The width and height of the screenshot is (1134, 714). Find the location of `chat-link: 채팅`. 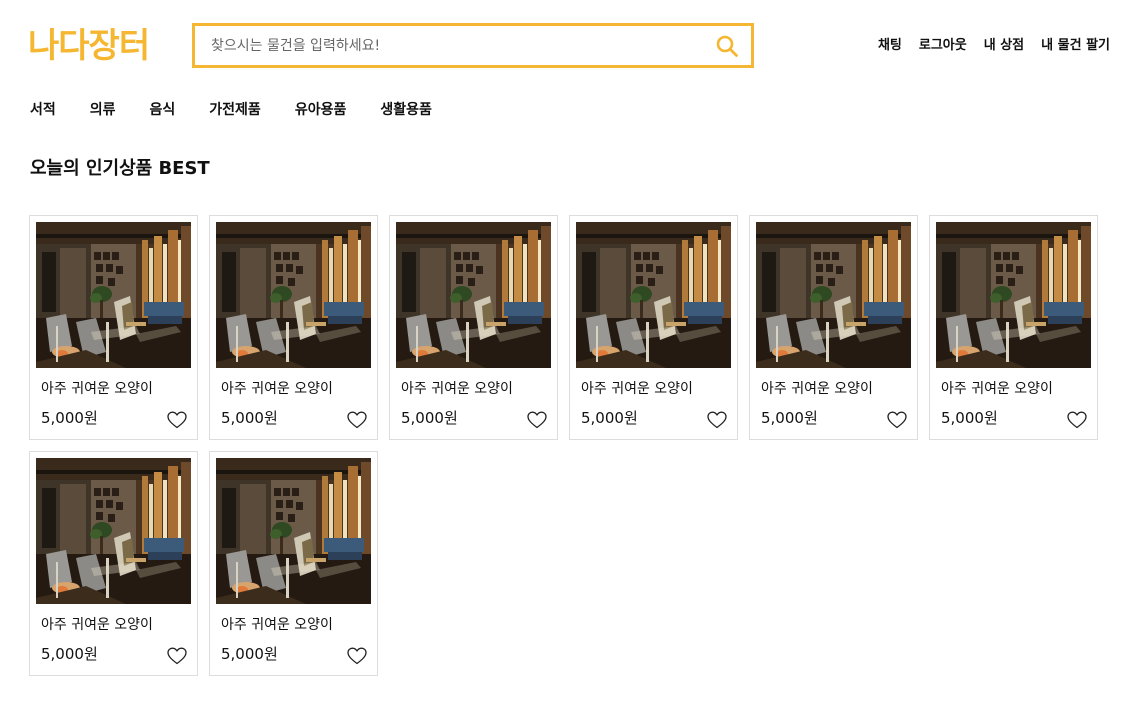

chat-link: 채팅 is located at coordinates (890, 46).